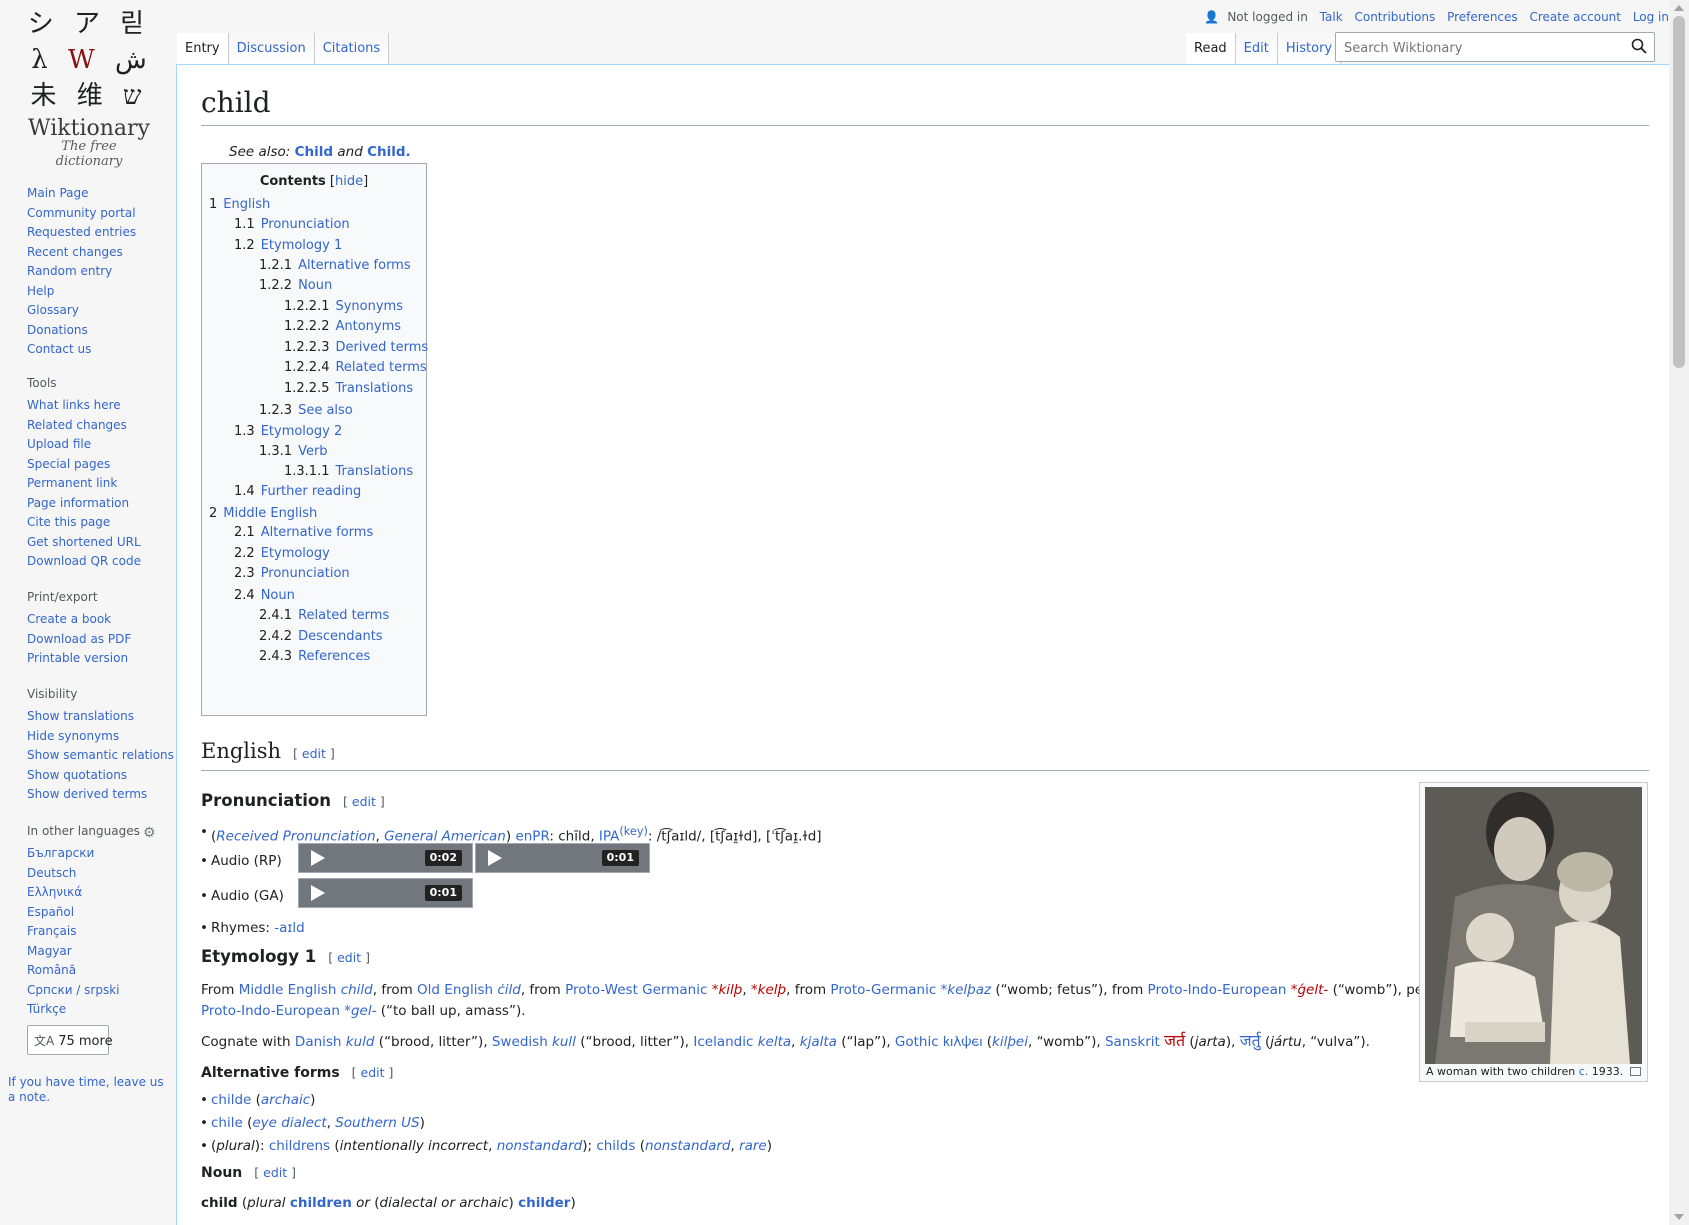  Describe the element at coordinates (102, 893) in the screenshot. I see `language-item: Ελληνικά` at that location.